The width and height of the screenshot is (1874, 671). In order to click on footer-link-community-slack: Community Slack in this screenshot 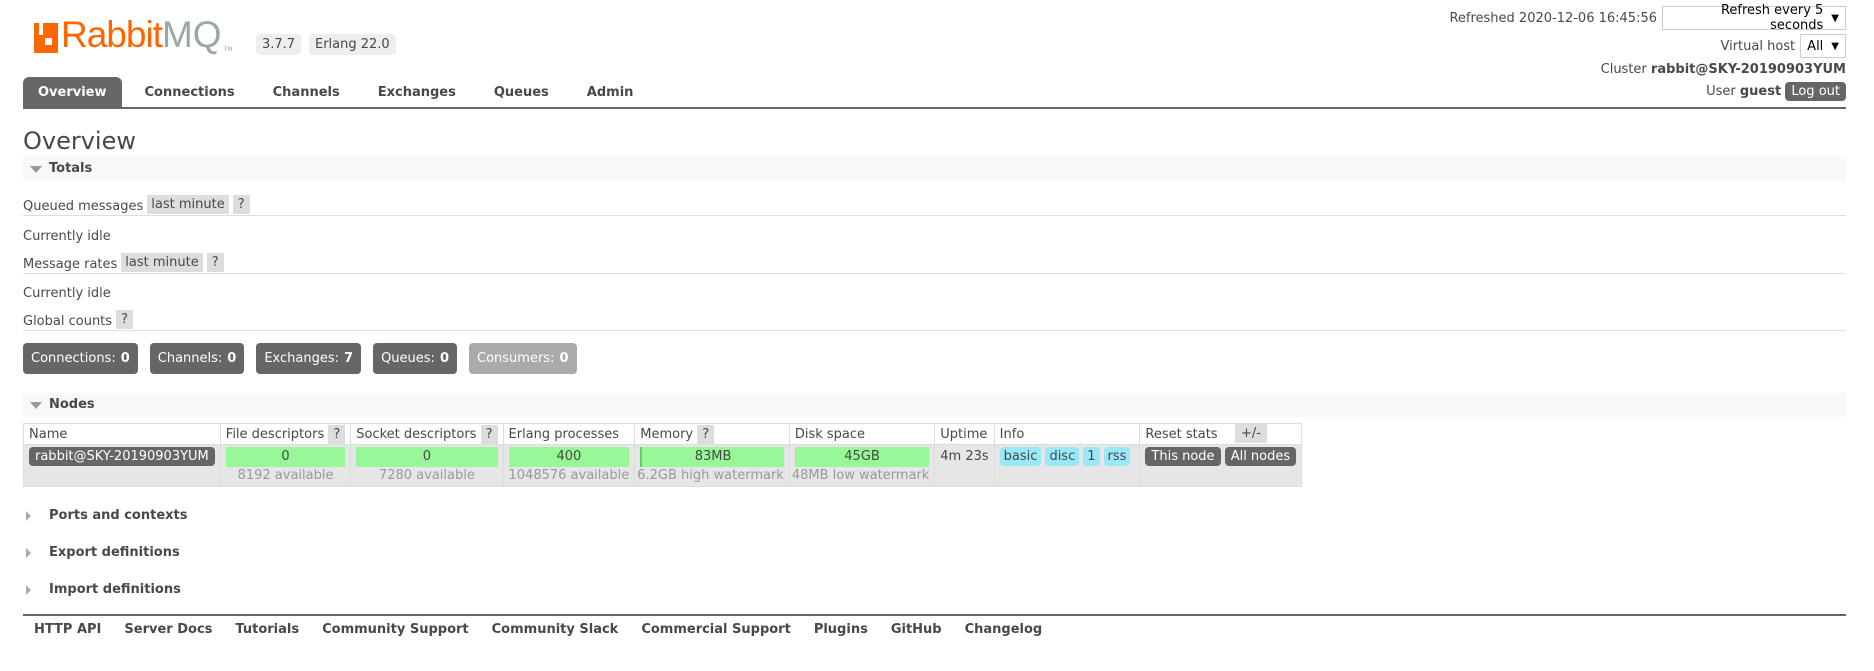, I will do `click(555, 629)`.